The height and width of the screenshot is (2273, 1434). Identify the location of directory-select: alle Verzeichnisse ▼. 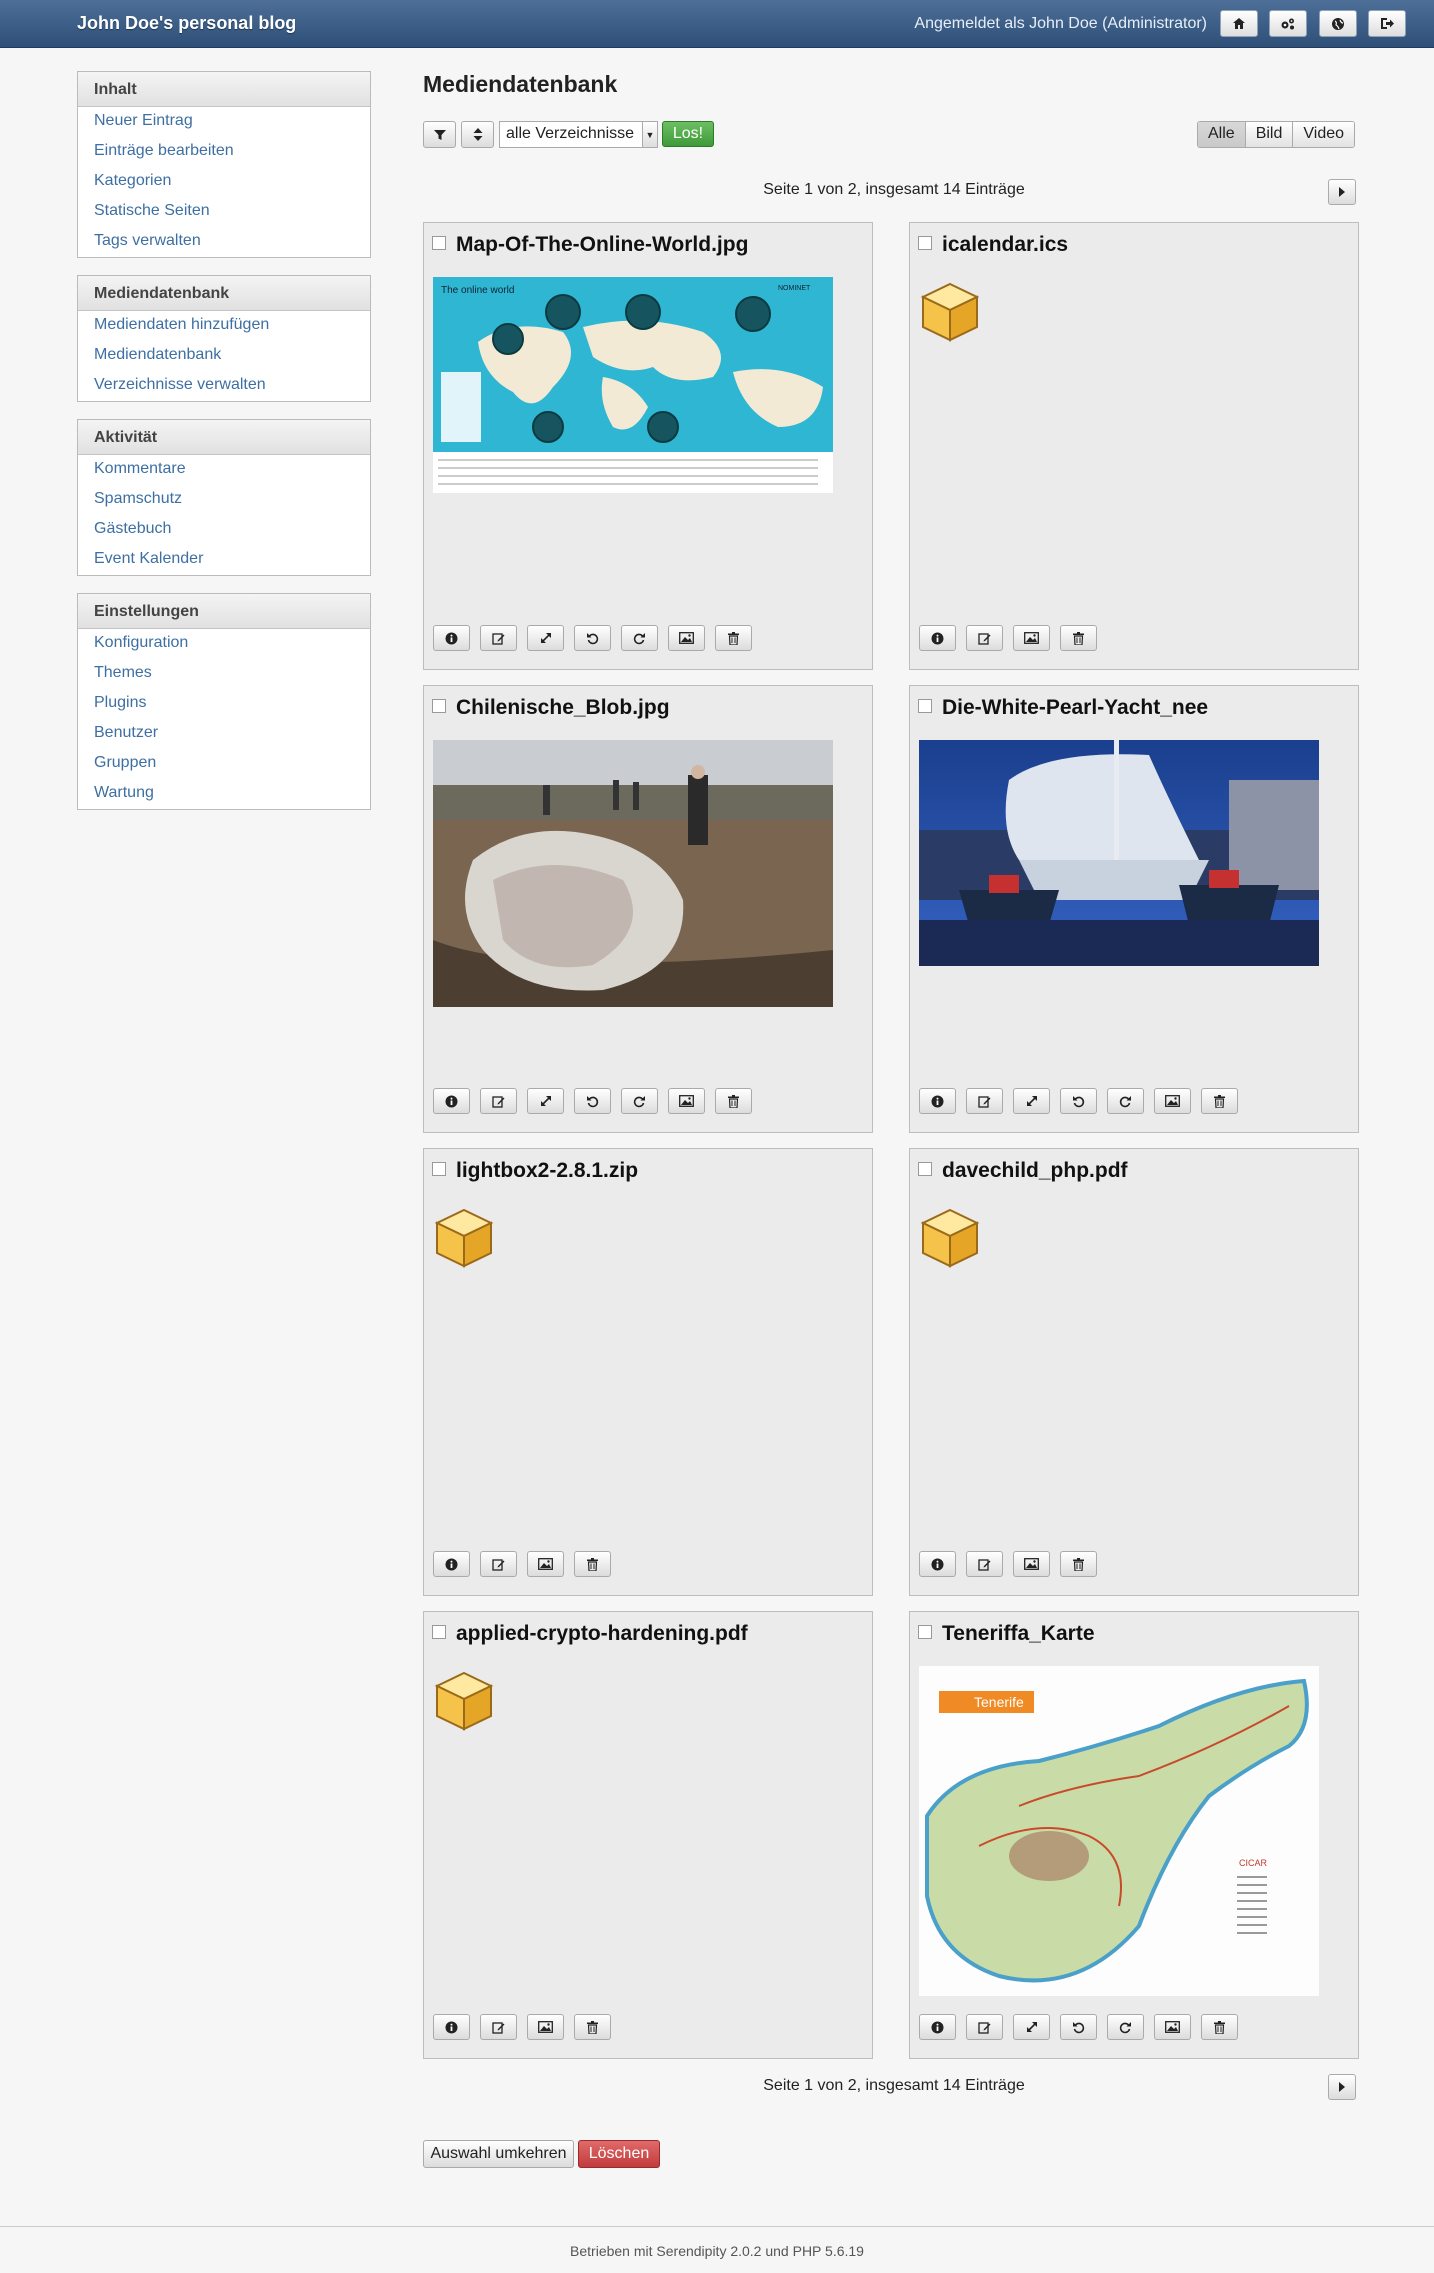
(578, 134).